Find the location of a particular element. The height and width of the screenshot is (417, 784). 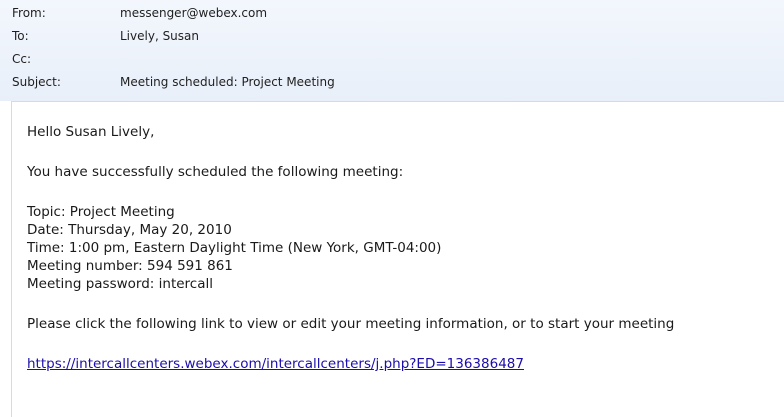

meeting-number-text: Meeting number: 594 591 861 is located at coordinates (130, 266).